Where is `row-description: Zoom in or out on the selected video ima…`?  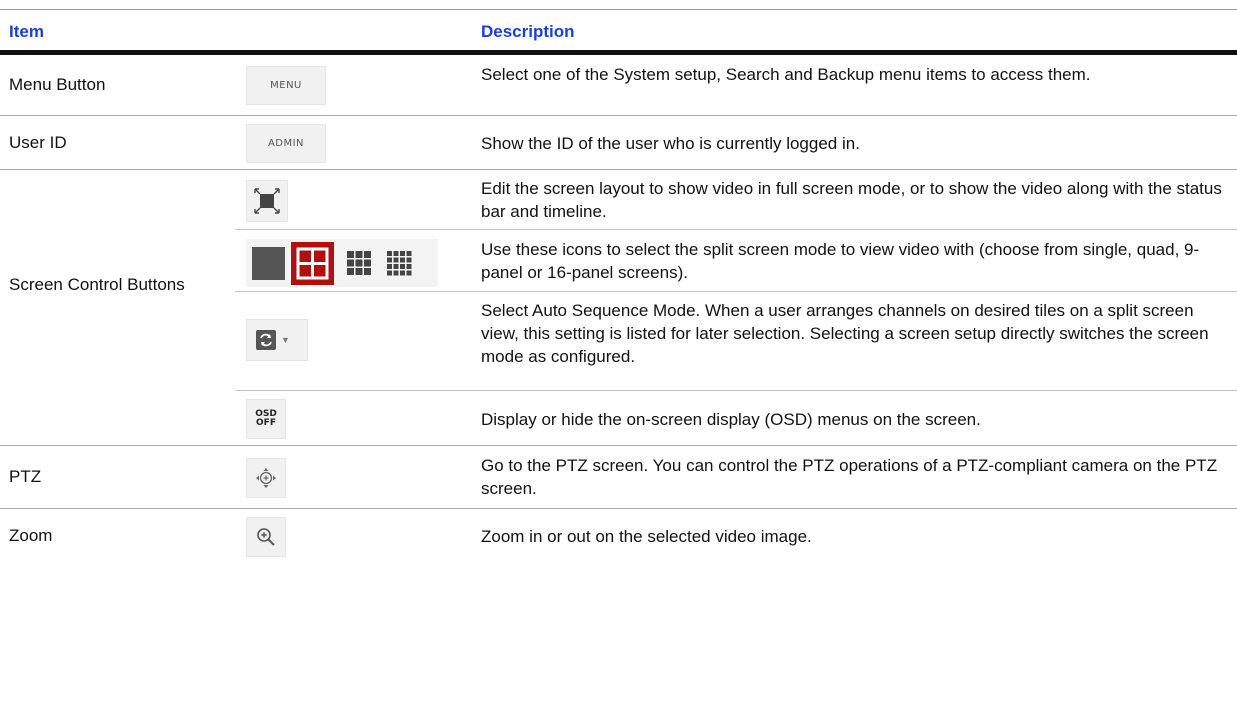 row-description: Zoom in or out on the selected video ima… is located at coordinates (646, 536).